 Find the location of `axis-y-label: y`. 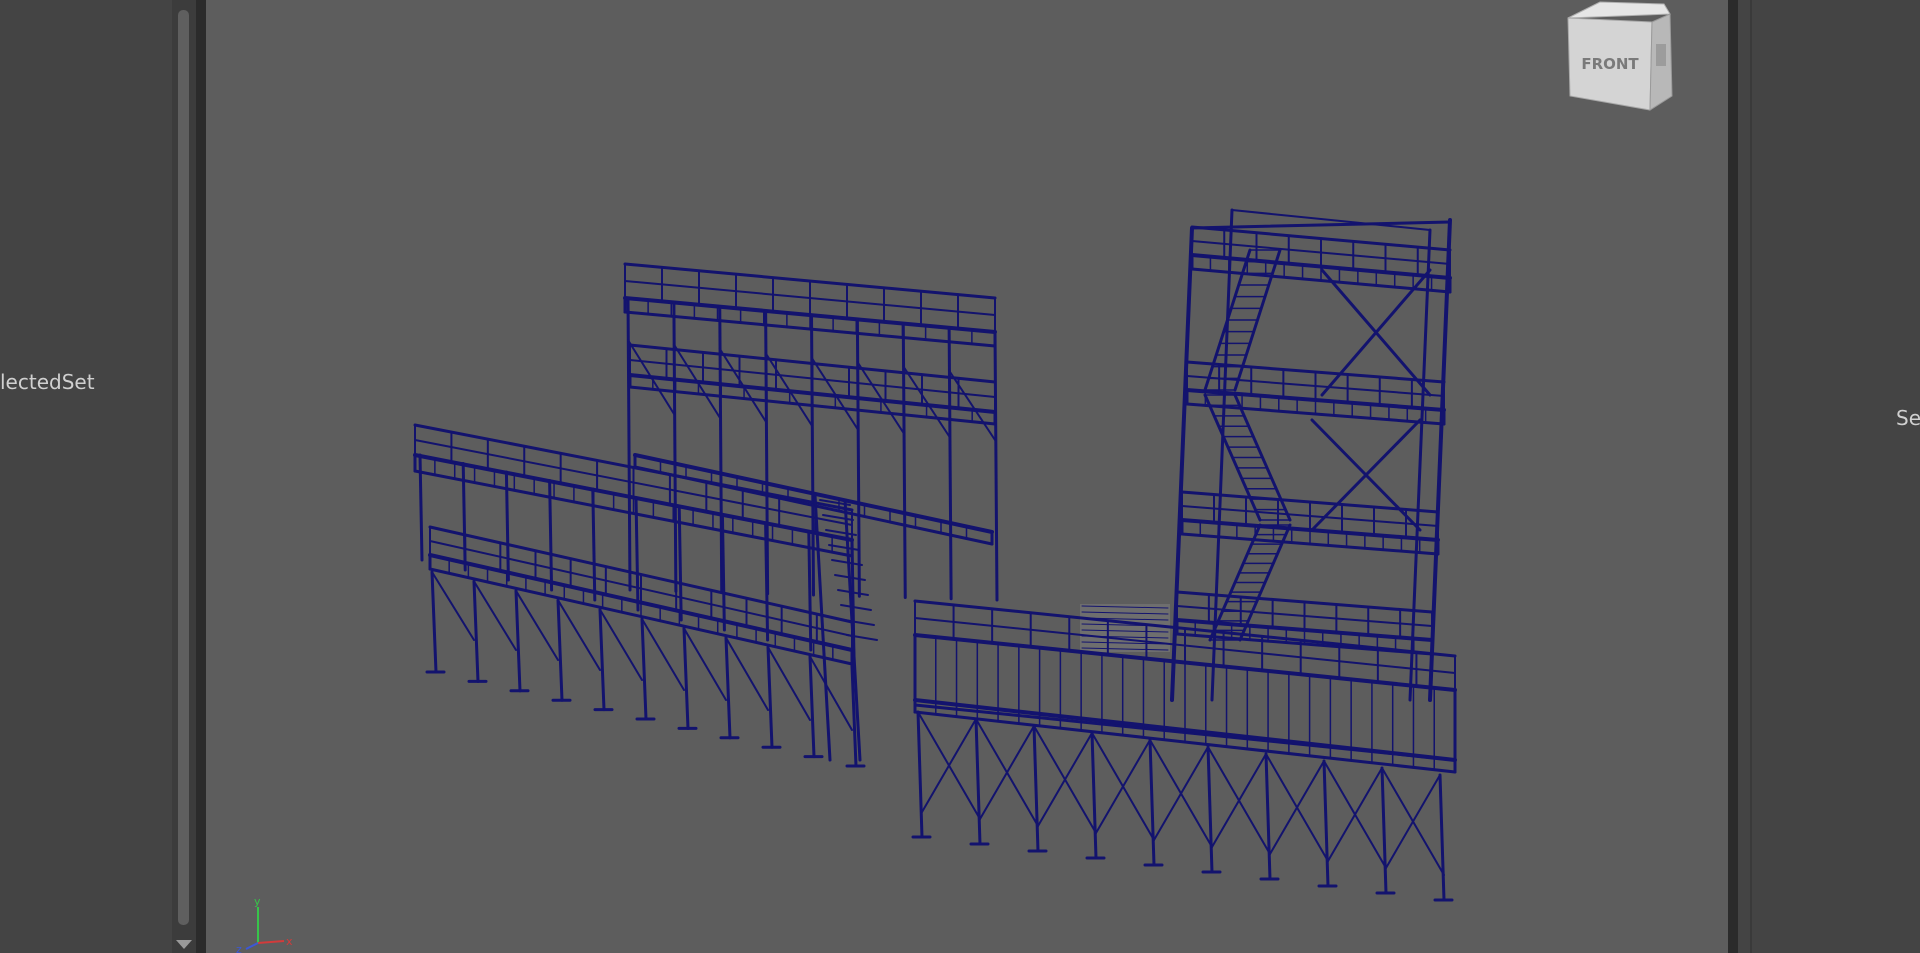

axis-y-label: y is located at coordinates (257, 901).